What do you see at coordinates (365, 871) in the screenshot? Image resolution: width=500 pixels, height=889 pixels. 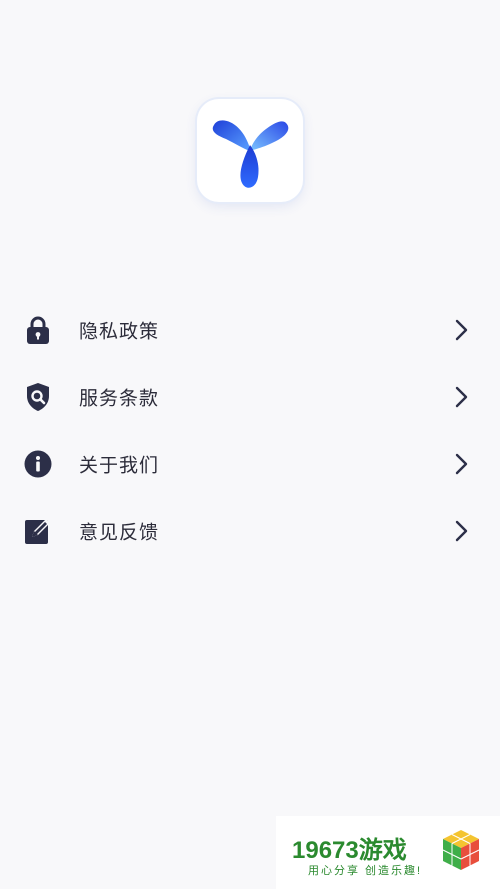 I see `watermark-slogan: 用心分享 创造乐趣!` at bounding box center [365, 871].